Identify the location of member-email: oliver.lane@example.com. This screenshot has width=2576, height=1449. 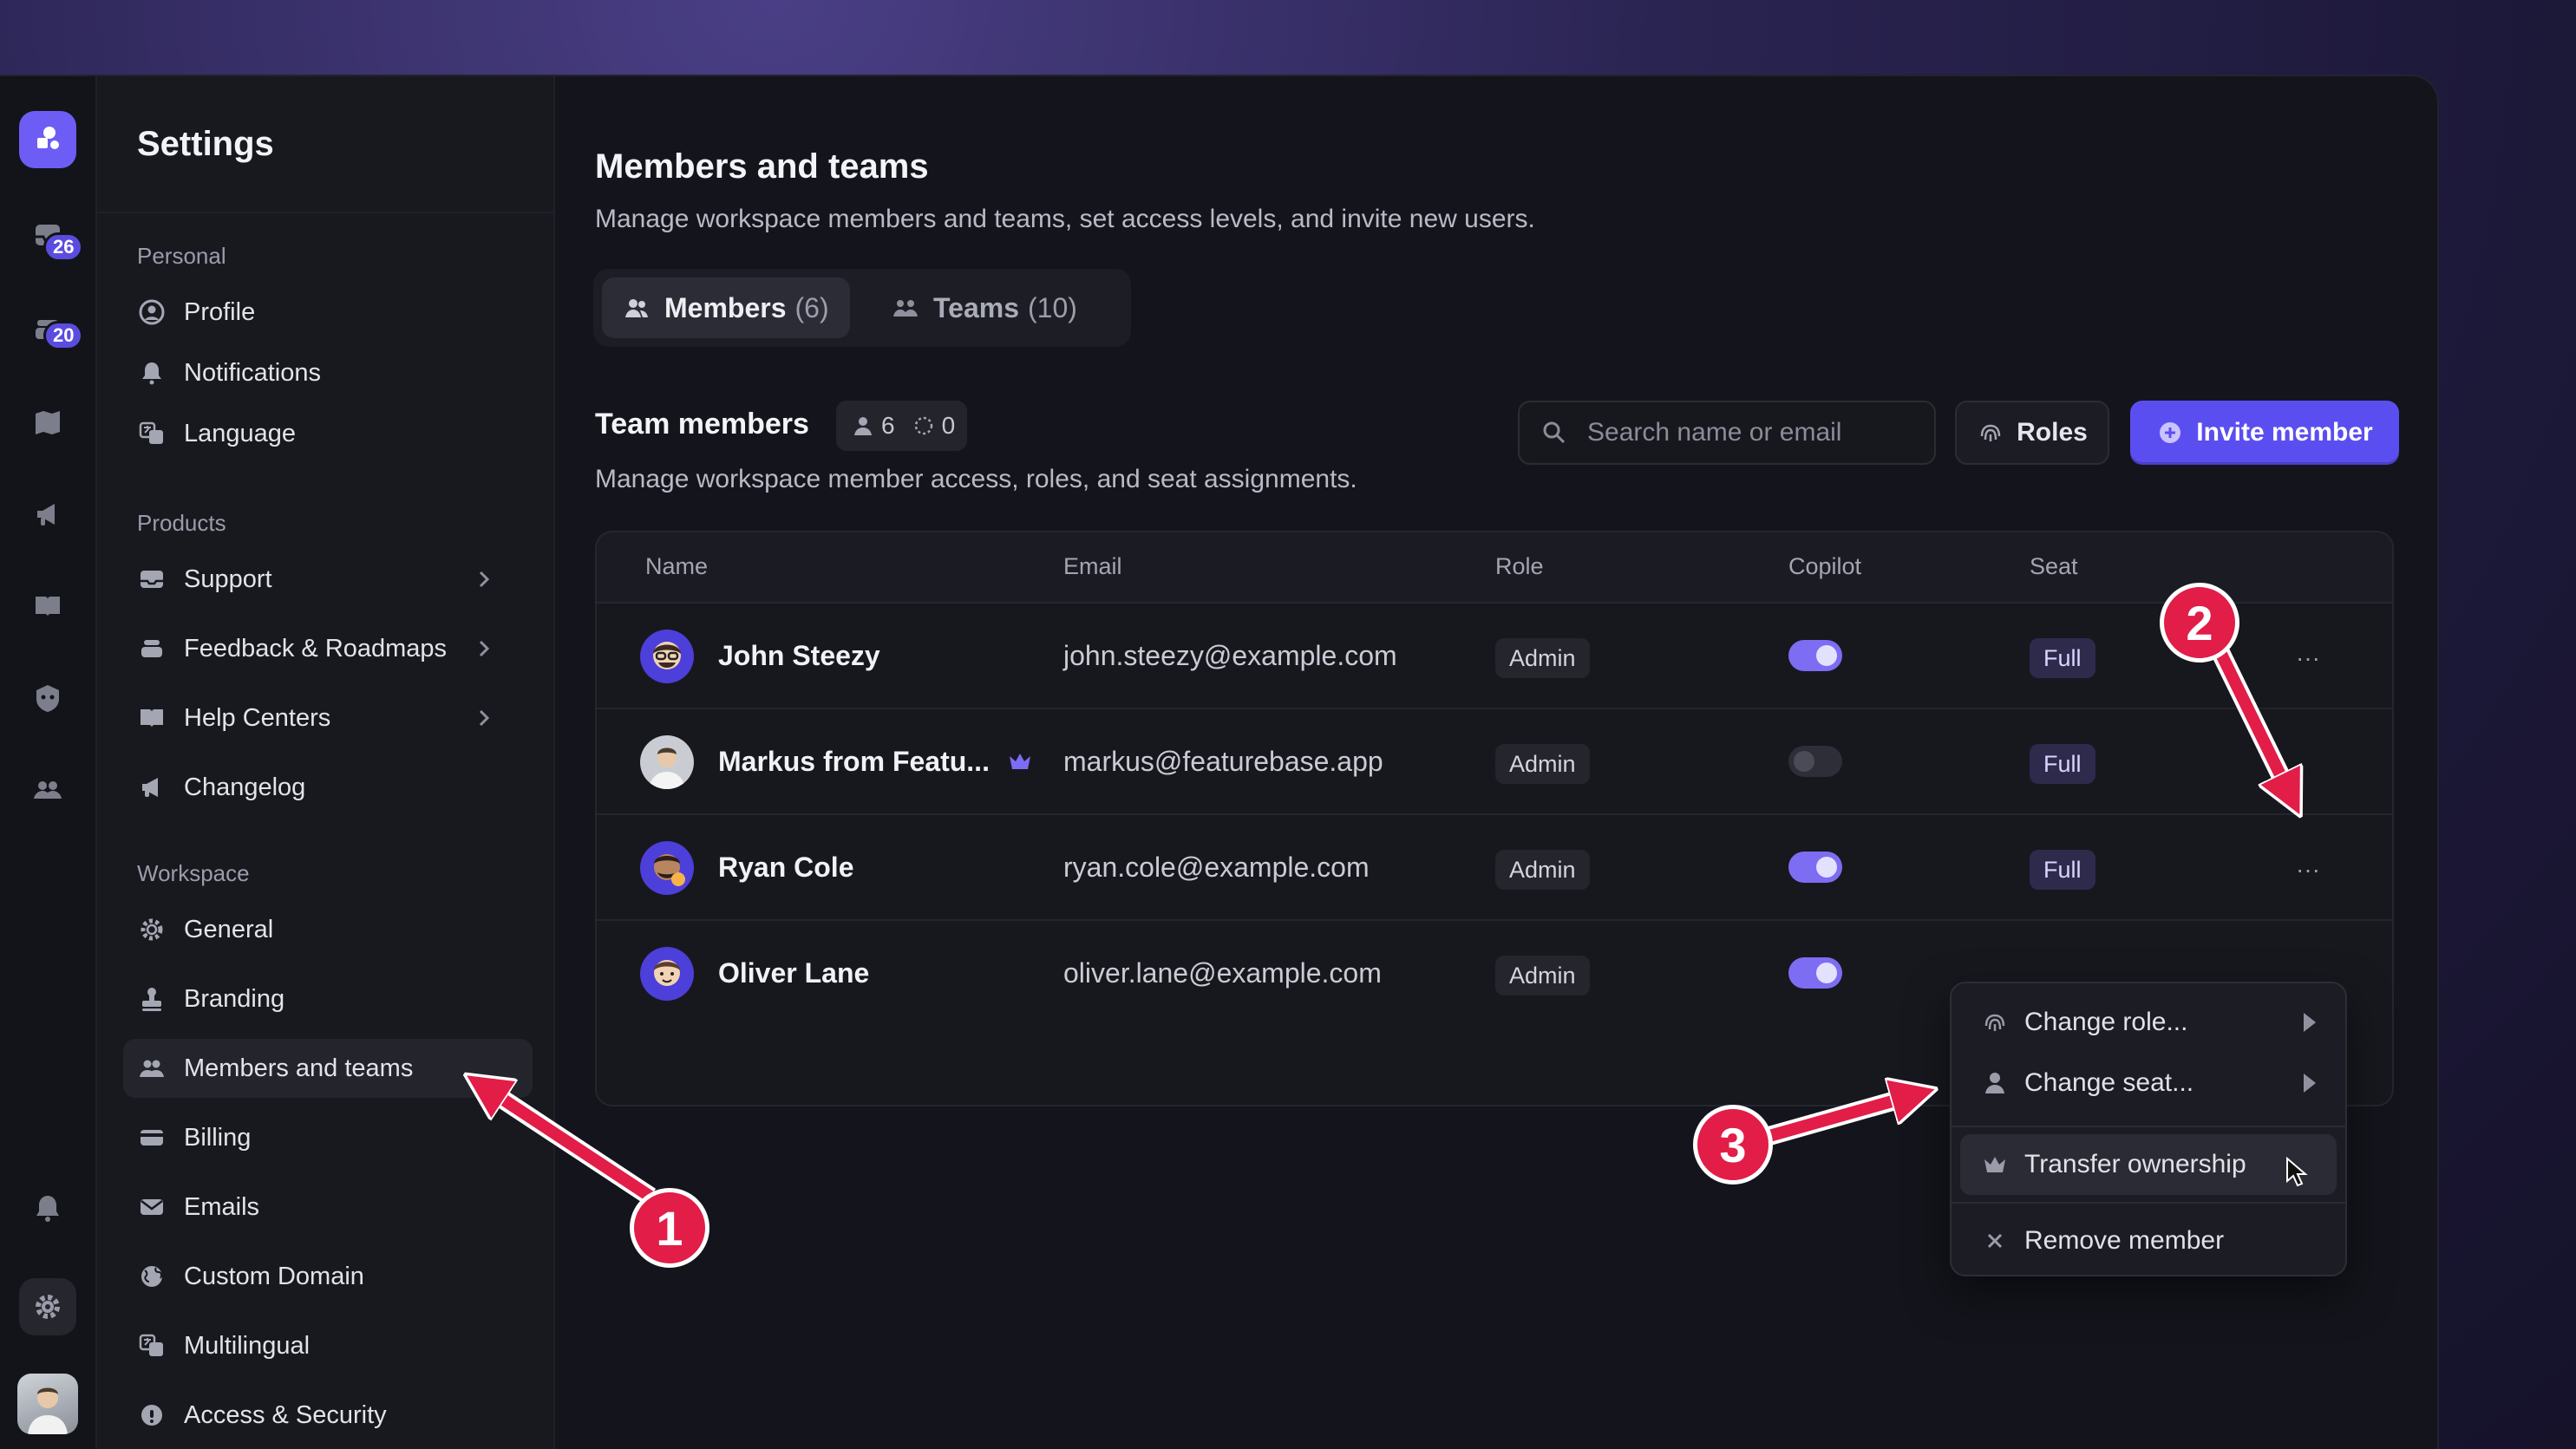
(1222, 973).